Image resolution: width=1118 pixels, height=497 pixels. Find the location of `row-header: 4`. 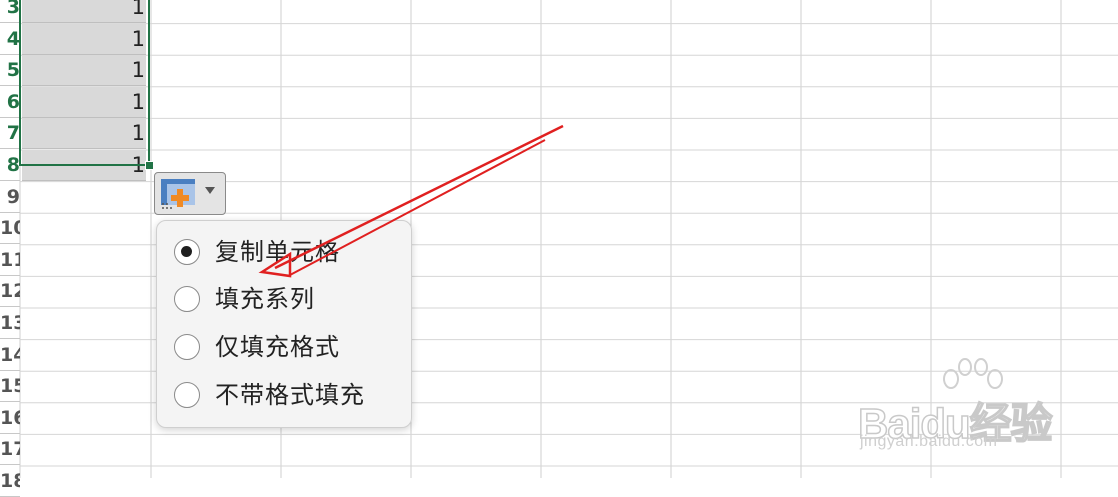

row-header: 4 is located at coordinates (10, 39).